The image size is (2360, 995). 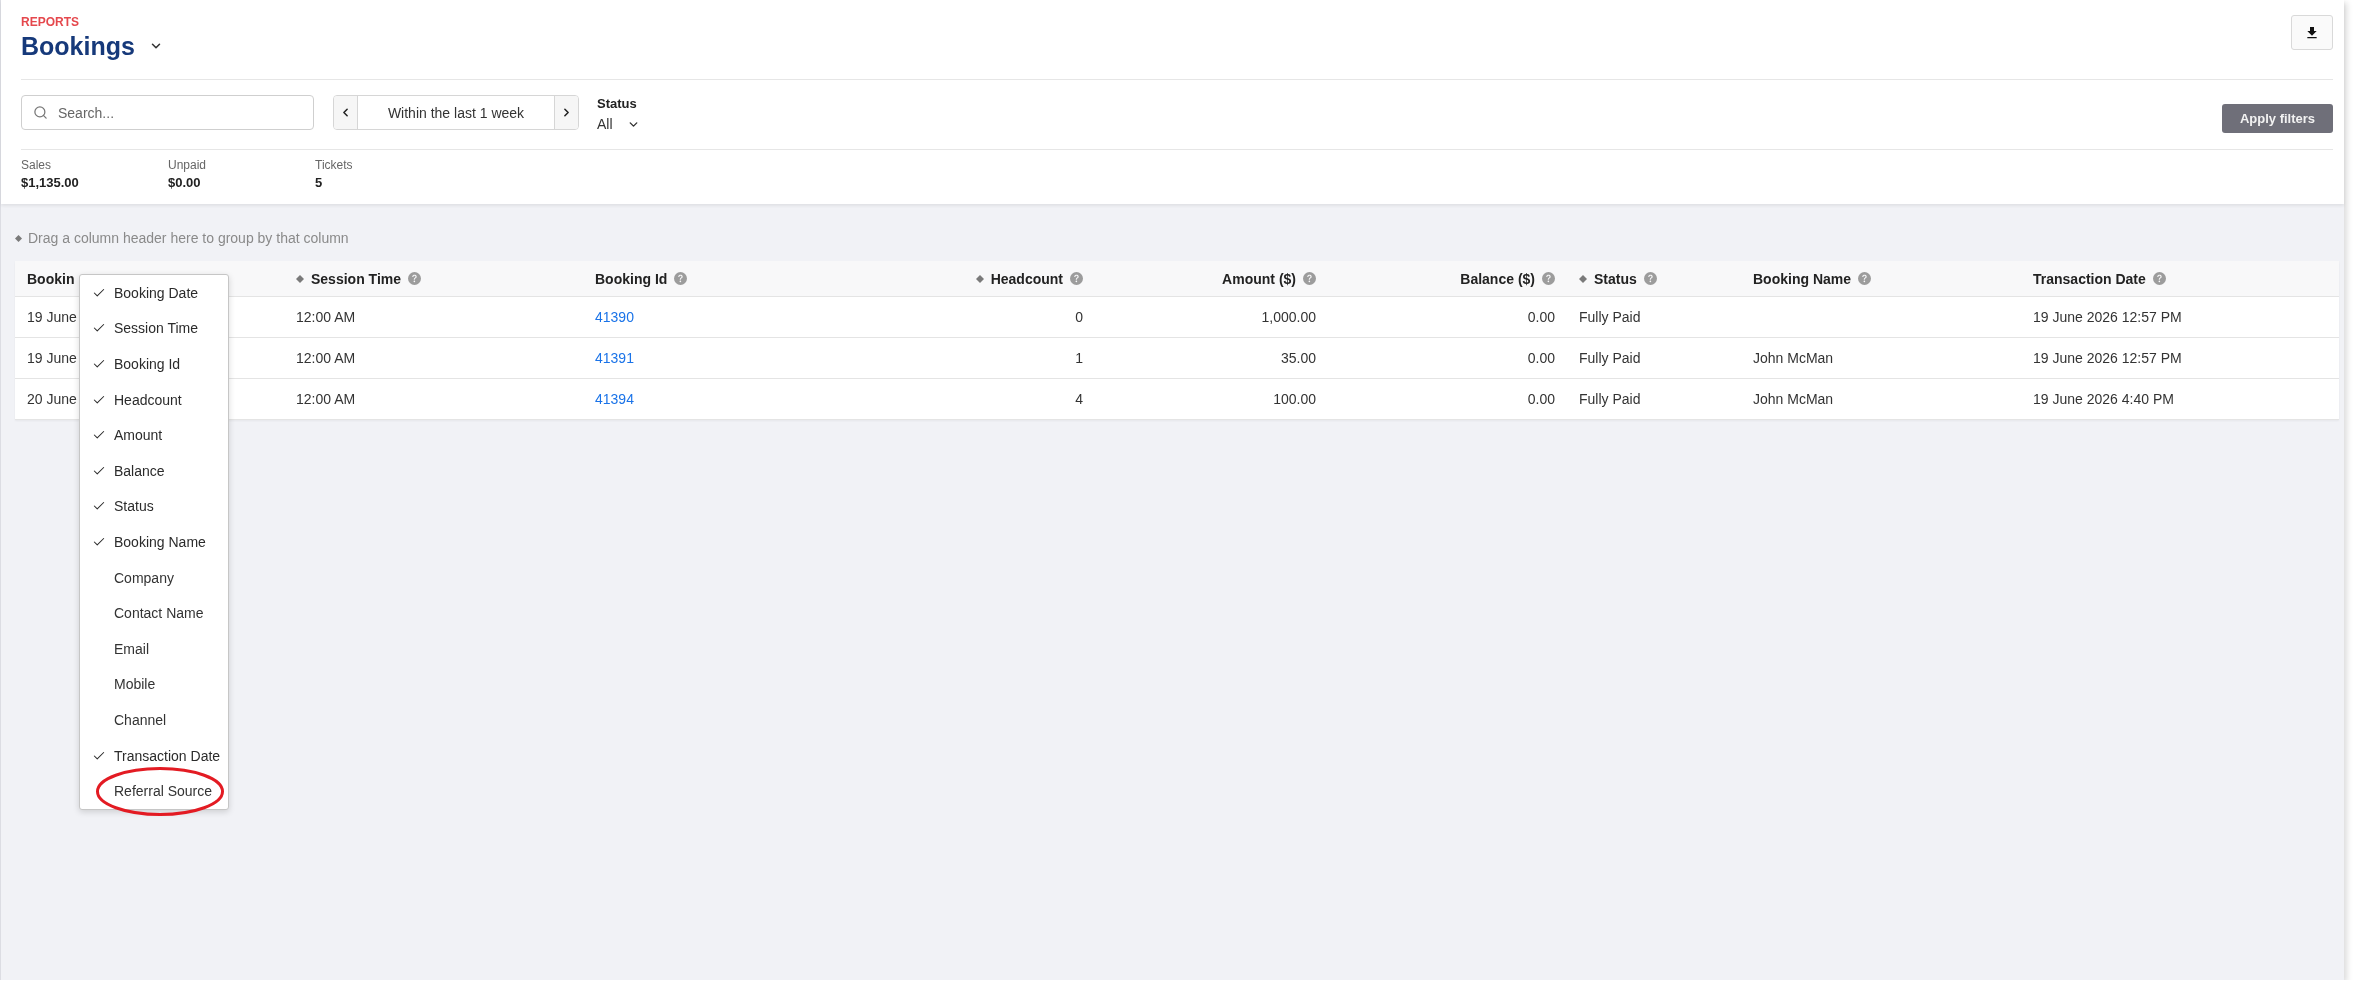 What do you see at coordinates (1294, 399) in the screenshot?
I see `table-cell: 100.00` at bounding box center [1294, 399].